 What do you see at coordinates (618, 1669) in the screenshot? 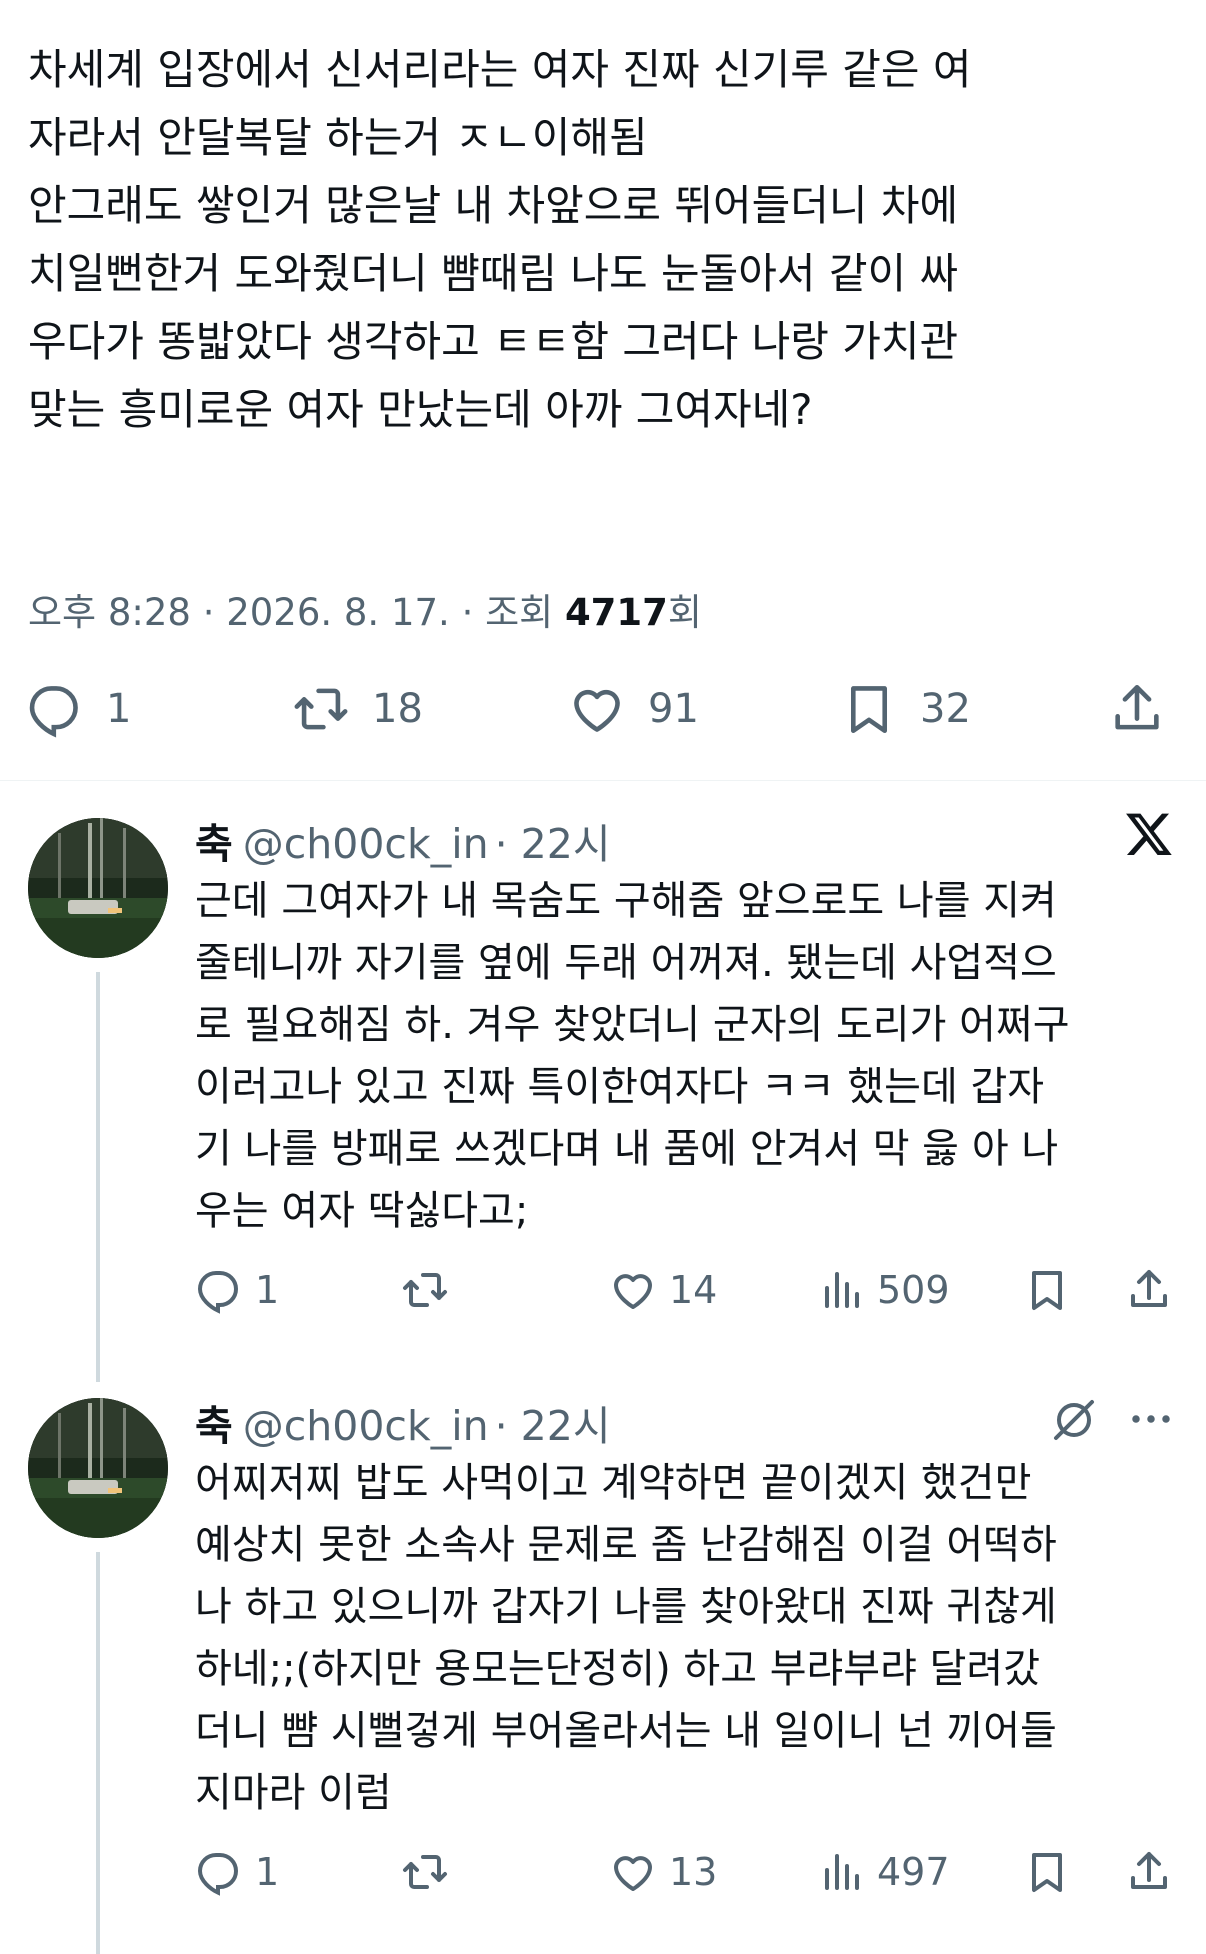
I see `reply-line: 하네;;(하지만 용모는단정히) 하고 부랴부랴 달려갔` at bounding box center [618, 1669].